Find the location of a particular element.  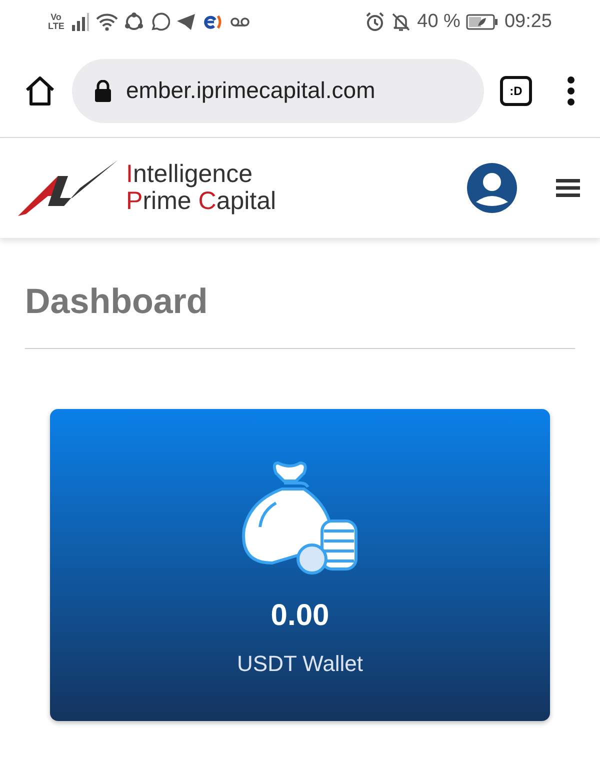

address-bar: ember.iprimecapital.com is located at coordinates (278, 90).